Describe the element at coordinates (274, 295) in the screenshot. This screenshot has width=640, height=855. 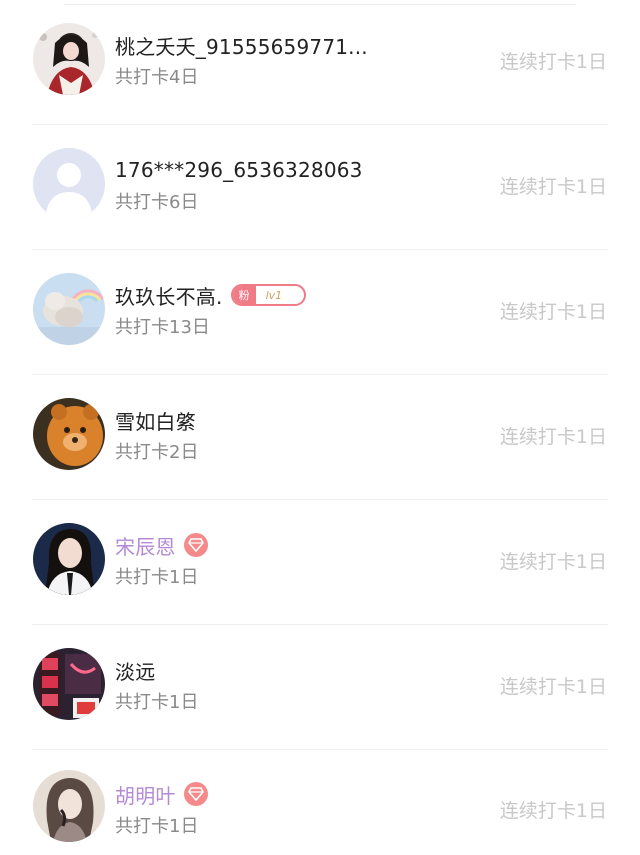
I see `fan-badge-level: lv1` at that location.